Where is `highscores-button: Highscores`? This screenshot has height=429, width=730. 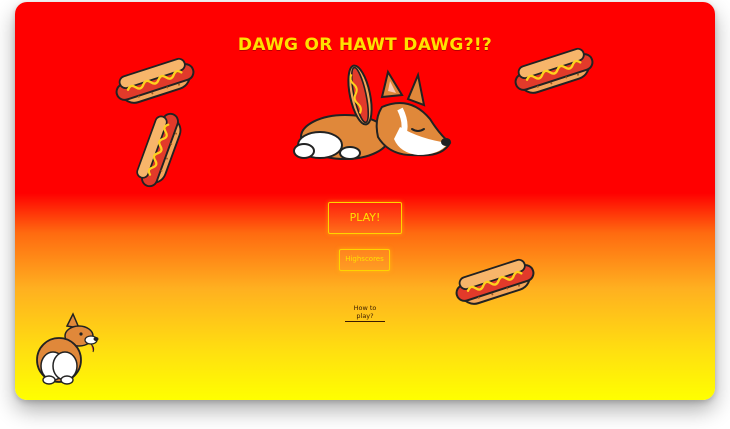 highscores-button: Highscores is located at coordinates (364, 260).